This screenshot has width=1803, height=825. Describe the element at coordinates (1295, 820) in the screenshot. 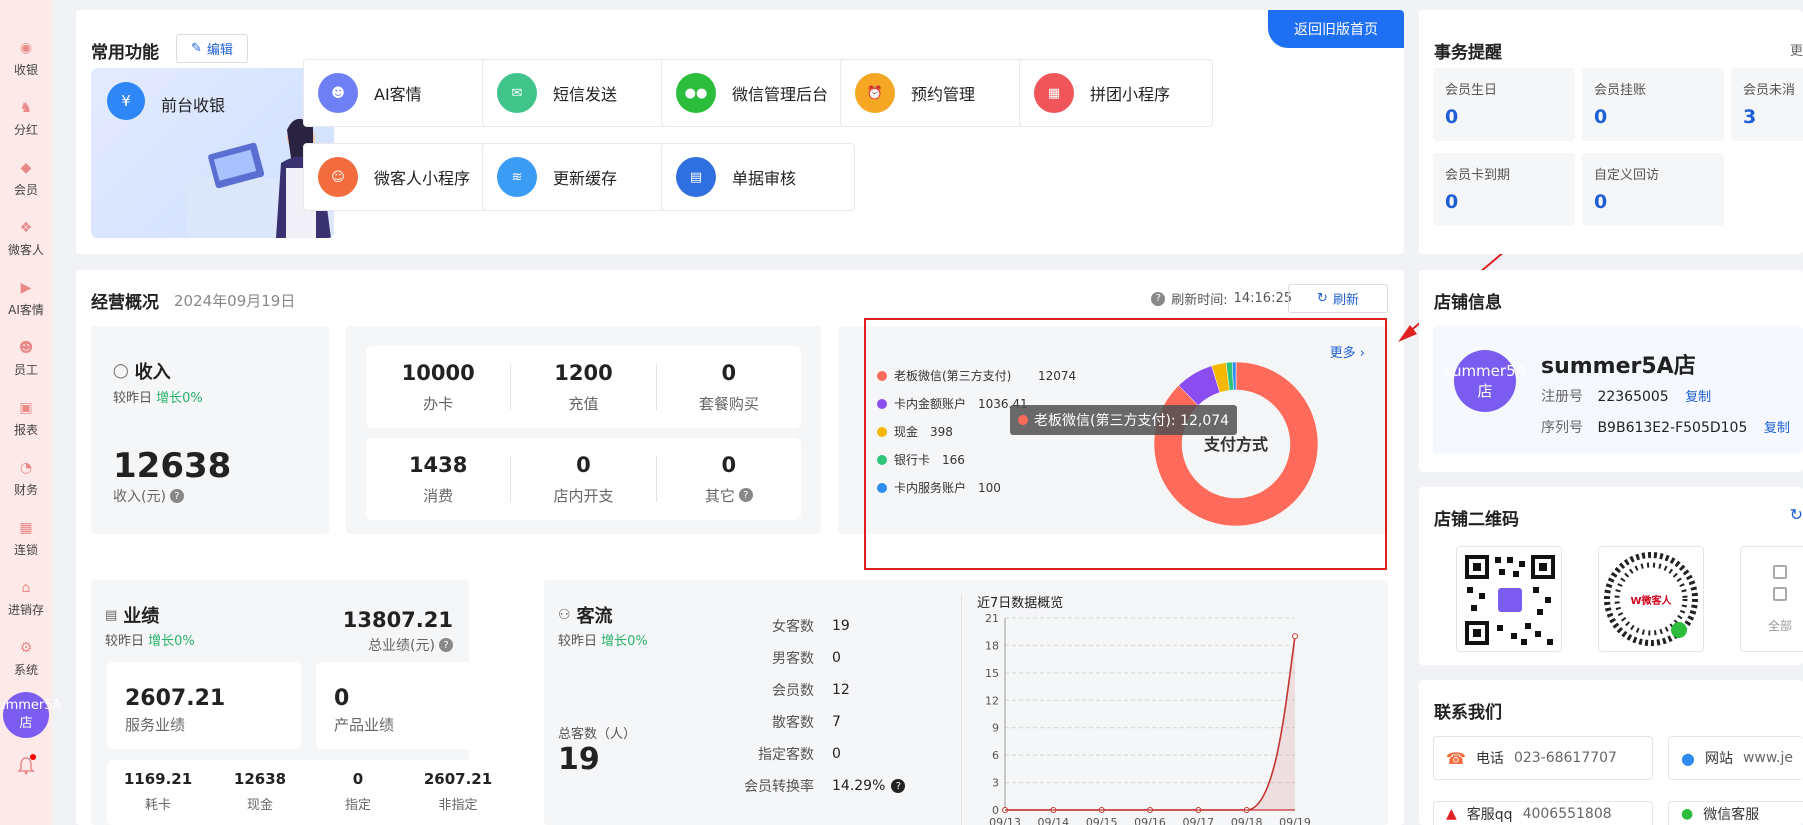

I see `x-tick-label: 09/19` at that location.